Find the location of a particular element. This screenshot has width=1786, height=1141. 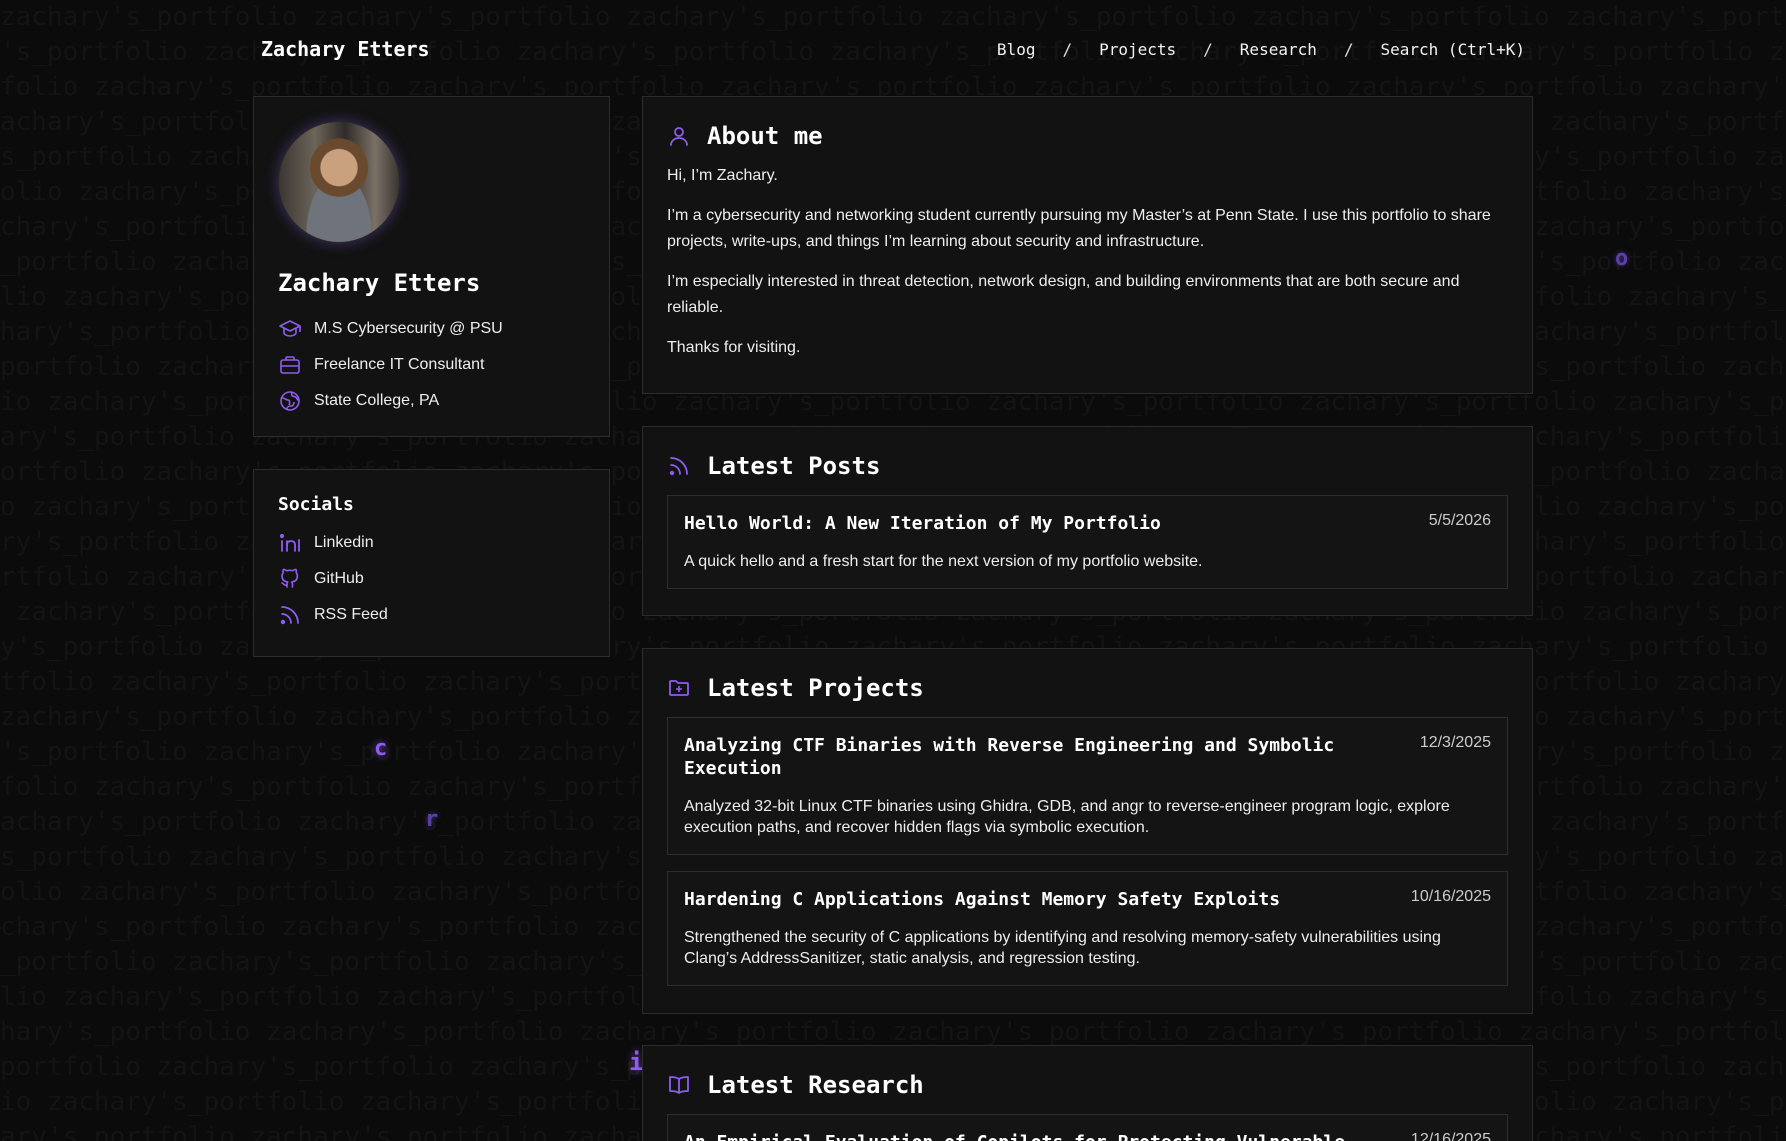

section-title-text: Latest Research is located at coordinates (815, 1085).